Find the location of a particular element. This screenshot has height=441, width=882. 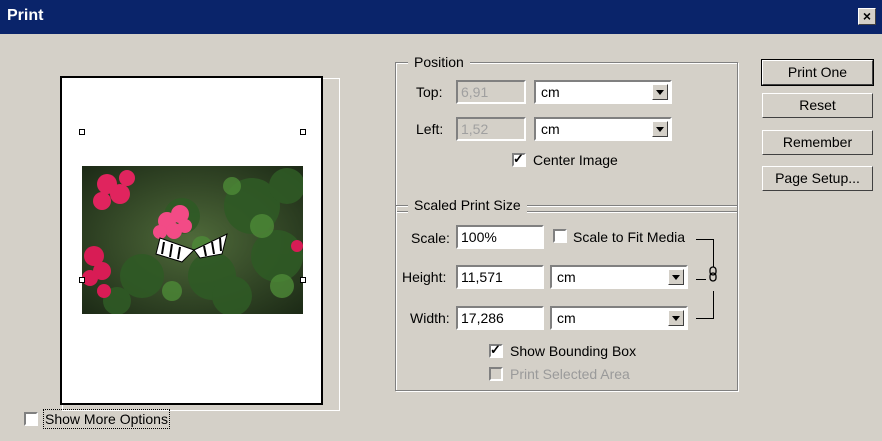

left-unit-select: cm is located at coordinates (603, 129).